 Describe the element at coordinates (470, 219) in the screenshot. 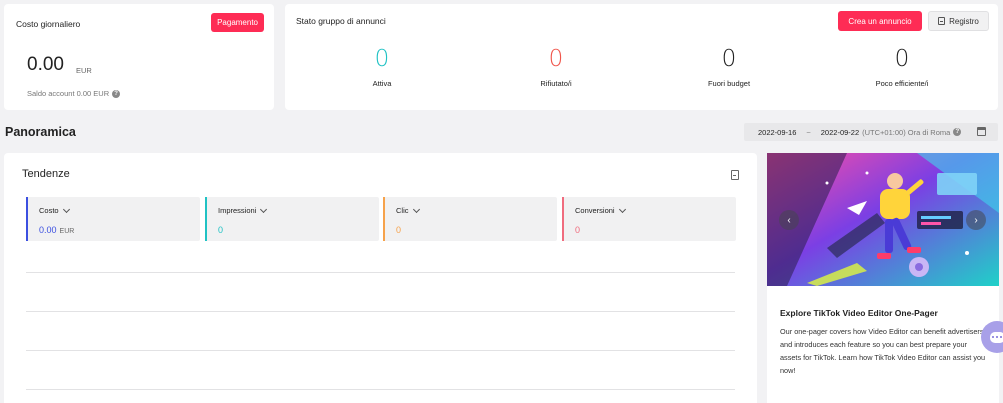

I see `trend-metric-clicks: Clic 0` at that location.